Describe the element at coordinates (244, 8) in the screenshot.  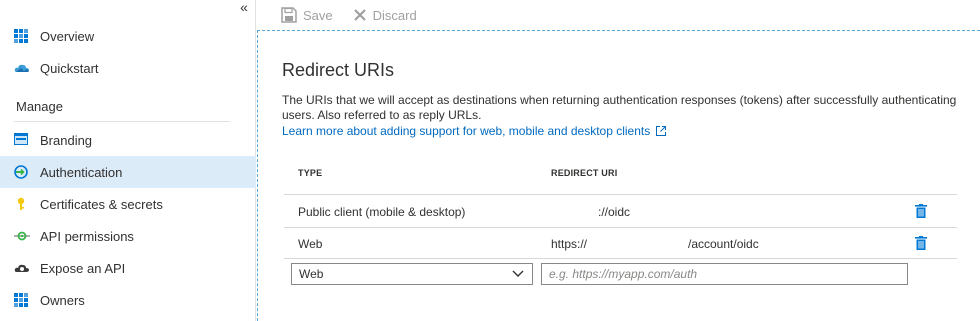
I see `collapse-sidebar-button: «` at that location.